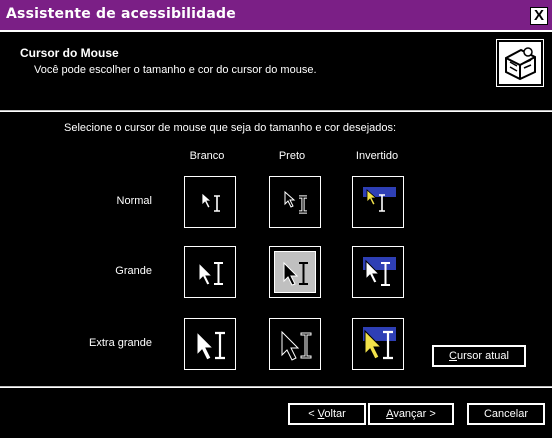  What do you see at coordinates (520, 63) in the screenshot?
I see `accessibility-wizard-icon` at bounding box center [520, 63].